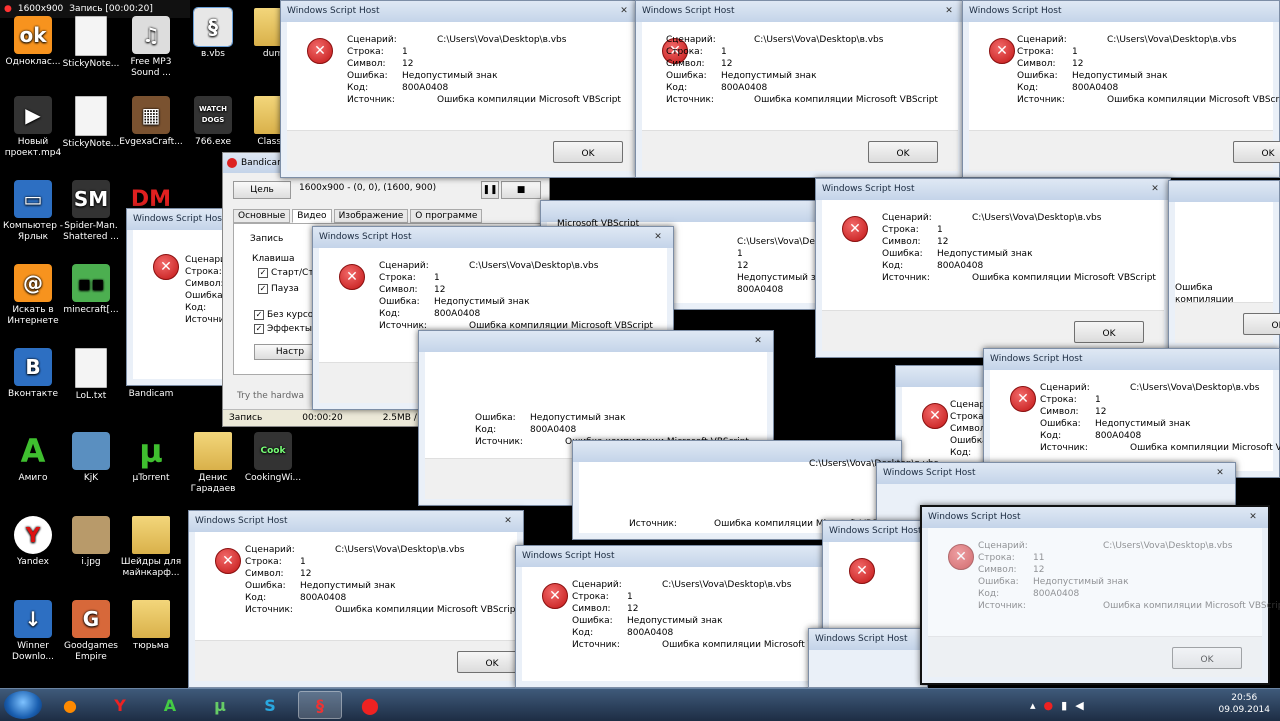 This screenshot has height=721, width=1280. I want to click on desktop-icon-utorrent: µ µTorrent, so click(151, 458).